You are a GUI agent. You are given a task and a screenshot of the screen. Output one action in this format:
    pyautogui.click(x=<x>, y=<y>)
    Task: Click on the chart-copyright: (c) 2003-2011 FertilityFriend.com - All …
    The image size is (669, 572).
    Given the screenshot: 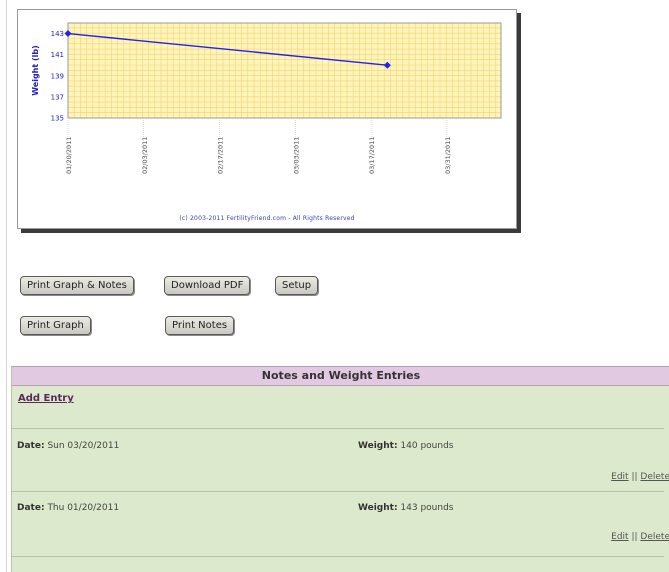 What is the action you would take?
    pyautogui.click(x=267, y=218)
    